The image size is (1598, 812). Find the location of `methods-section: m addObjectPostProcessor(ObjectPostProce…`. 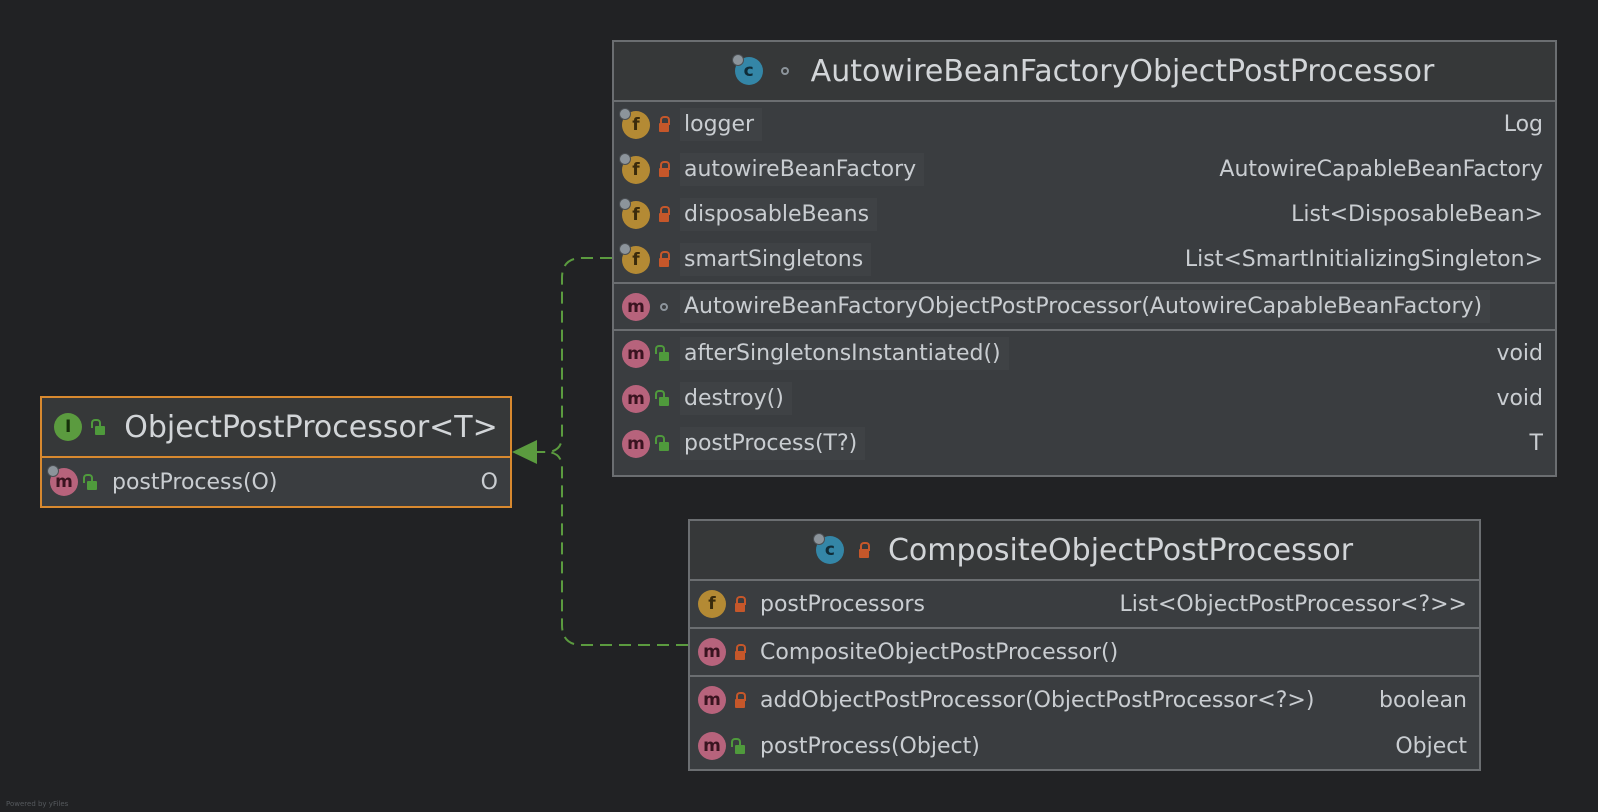

methods-section: m addObjectPostProcessor(ObjectPostProce… is located at coordinates (1084, 723).